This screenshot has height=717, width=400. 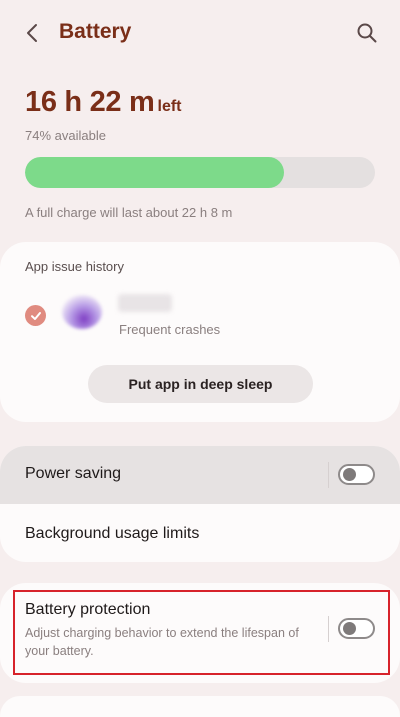 What do you see at coordinates (74, 266) in the screenshot?
I see `app-issue-heading: App issue history` at bounding box center [74, 266].